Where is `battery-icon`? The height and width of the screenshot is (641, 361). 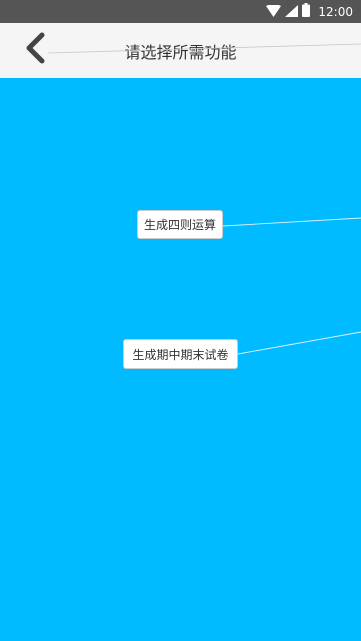 battery-icon is located at coordinates (306, 11).